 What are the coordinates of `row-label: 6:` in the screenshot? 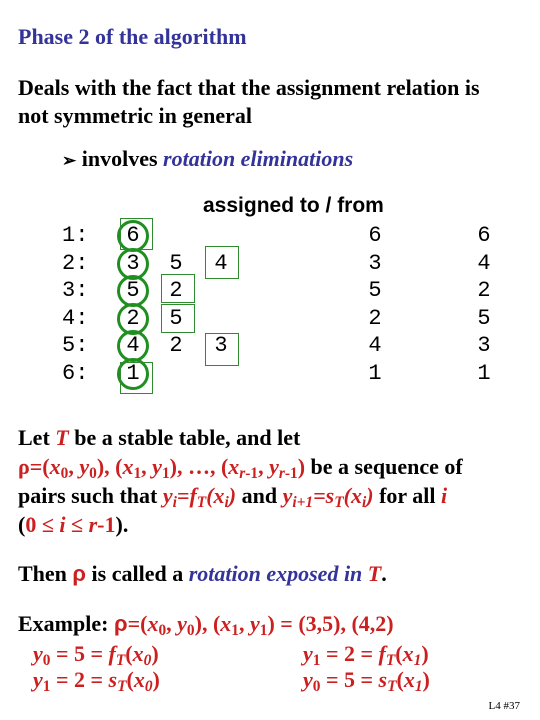 It's located at (75, 373).